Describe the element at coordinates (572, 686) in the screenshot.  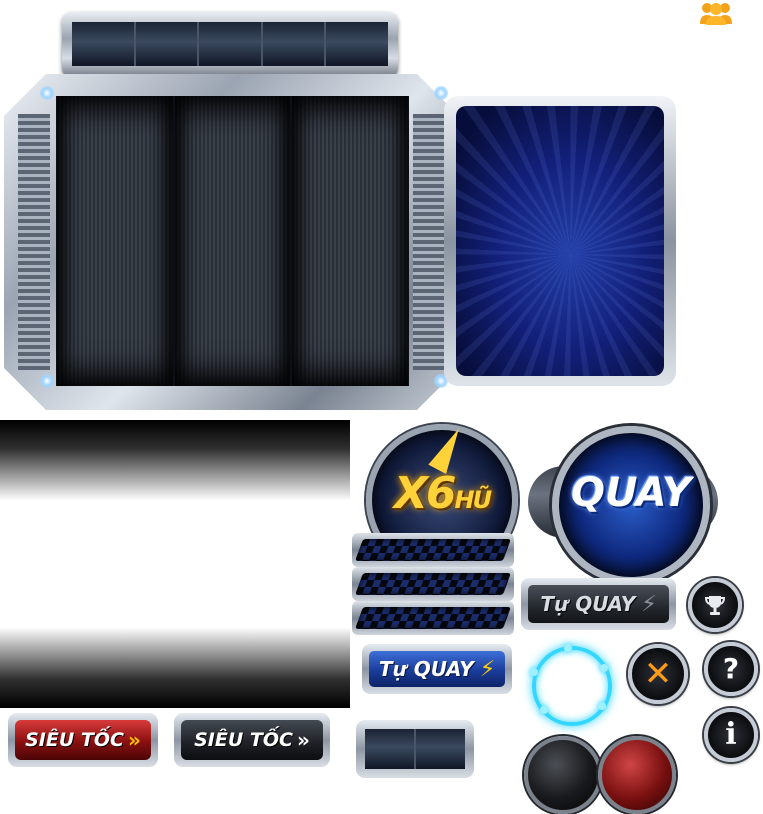
I see `loading-glow-ring` at that location.